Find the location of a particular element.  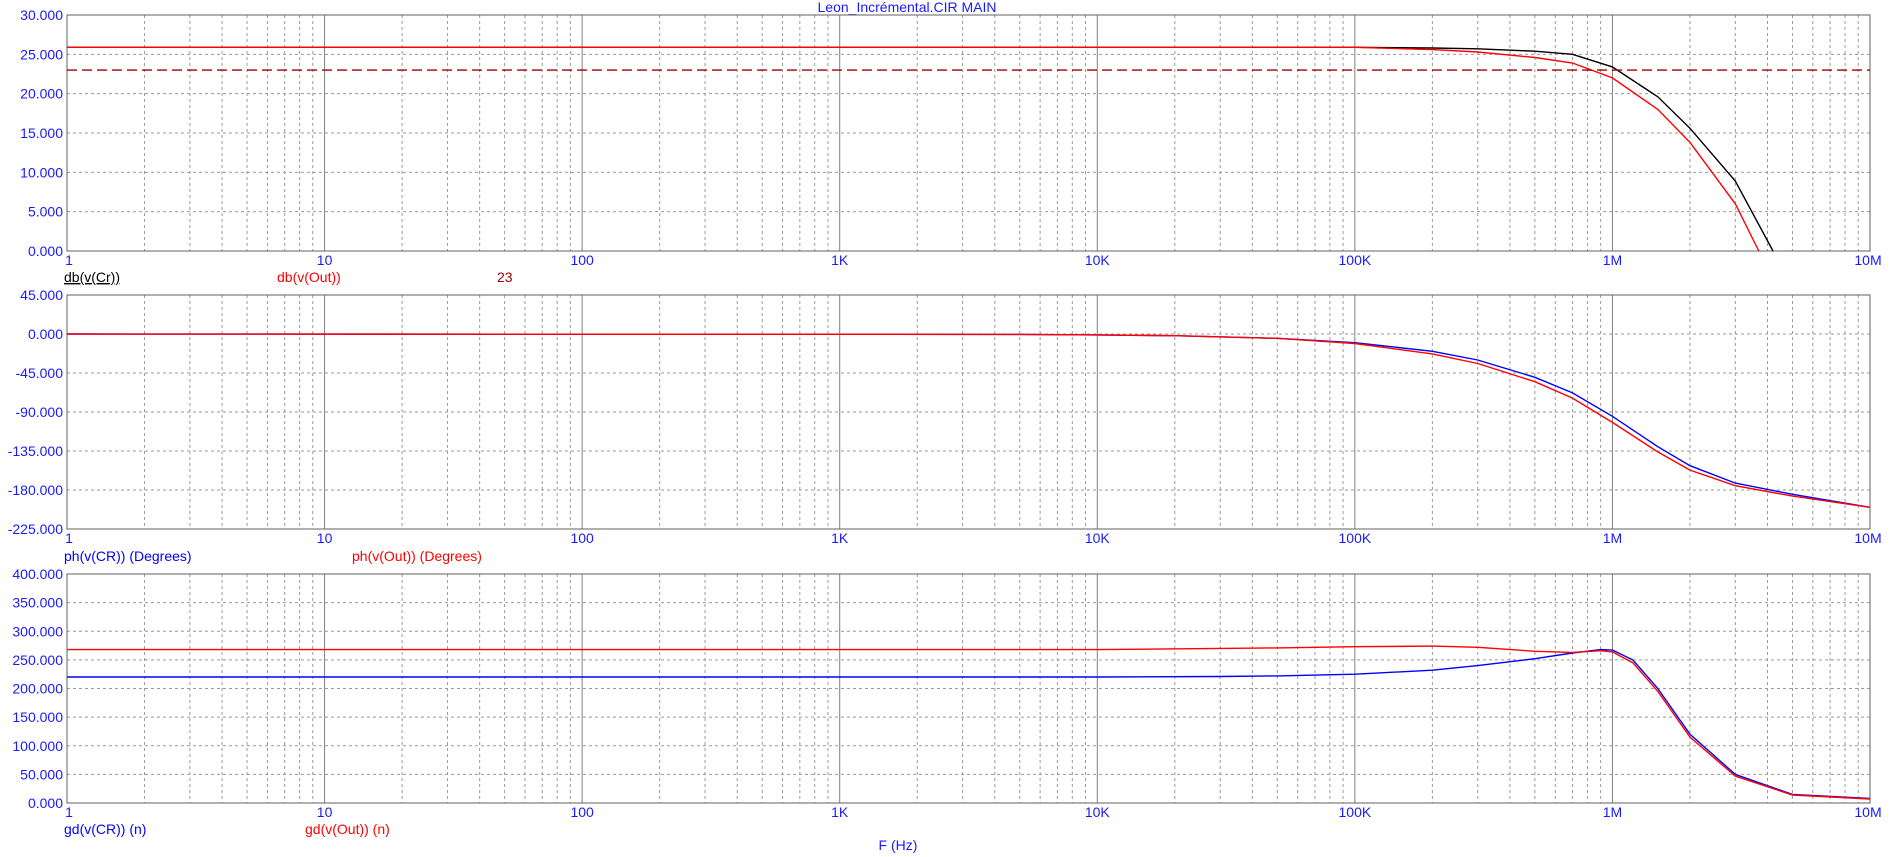

y-tick-label: 200.000 is located at coordinates (37, 689).